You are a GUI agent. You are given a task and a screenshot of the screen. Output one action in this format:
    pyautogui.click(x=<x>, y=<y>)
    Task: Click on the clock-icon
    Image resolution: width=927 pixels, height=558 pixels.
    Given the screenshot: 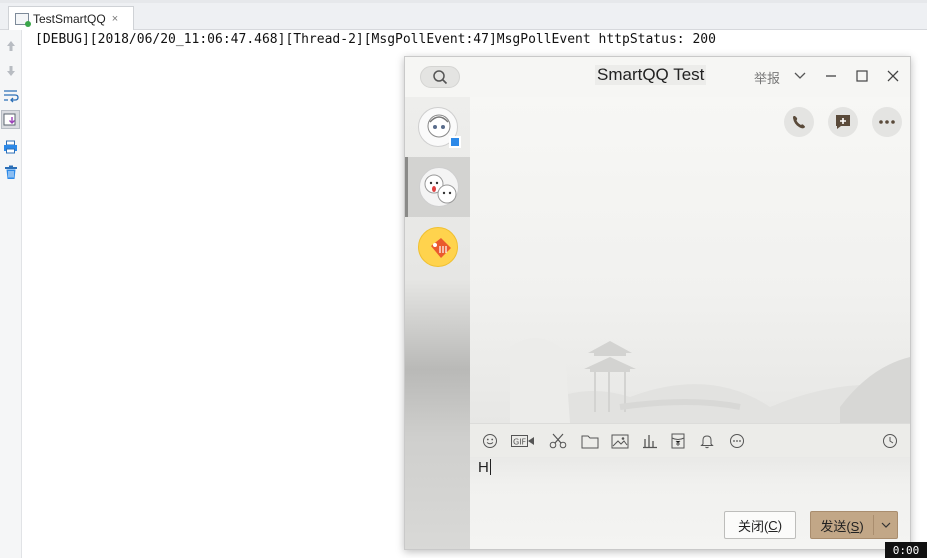 What is the action you would take?
    pyautogui.click(x=890, y=441)
    